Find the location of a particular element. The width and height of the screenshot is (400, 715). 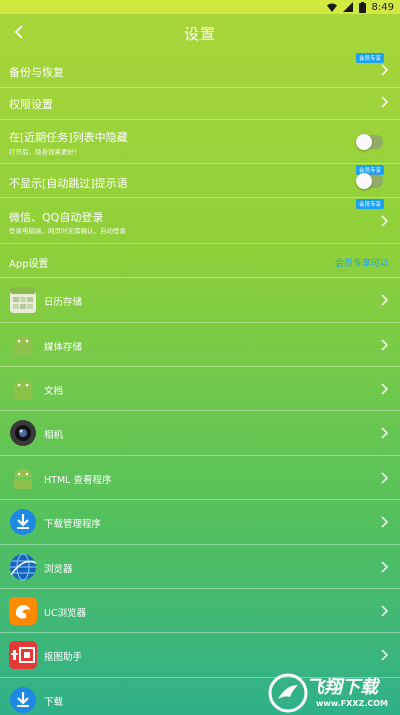

app-label: 文档 is located at coordinates (54, 391).